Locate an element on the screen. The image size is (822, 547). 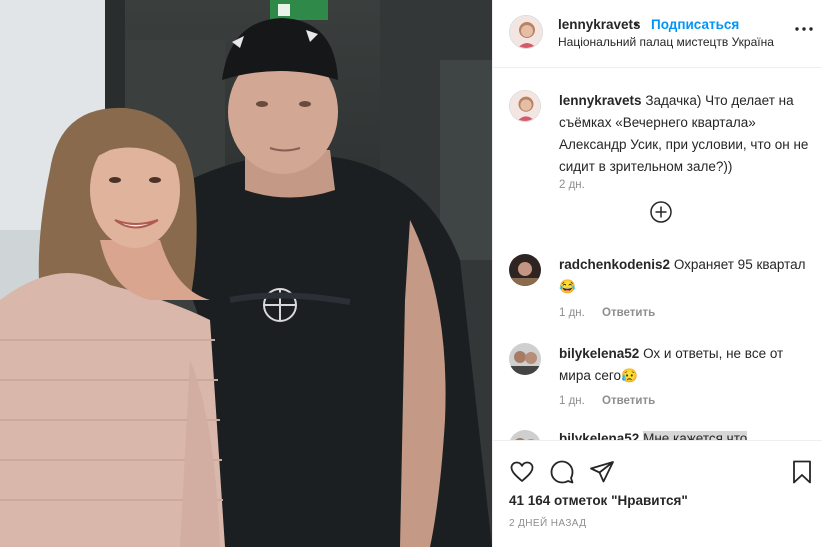
bookmark-icon is located at coordinates (802, 472).